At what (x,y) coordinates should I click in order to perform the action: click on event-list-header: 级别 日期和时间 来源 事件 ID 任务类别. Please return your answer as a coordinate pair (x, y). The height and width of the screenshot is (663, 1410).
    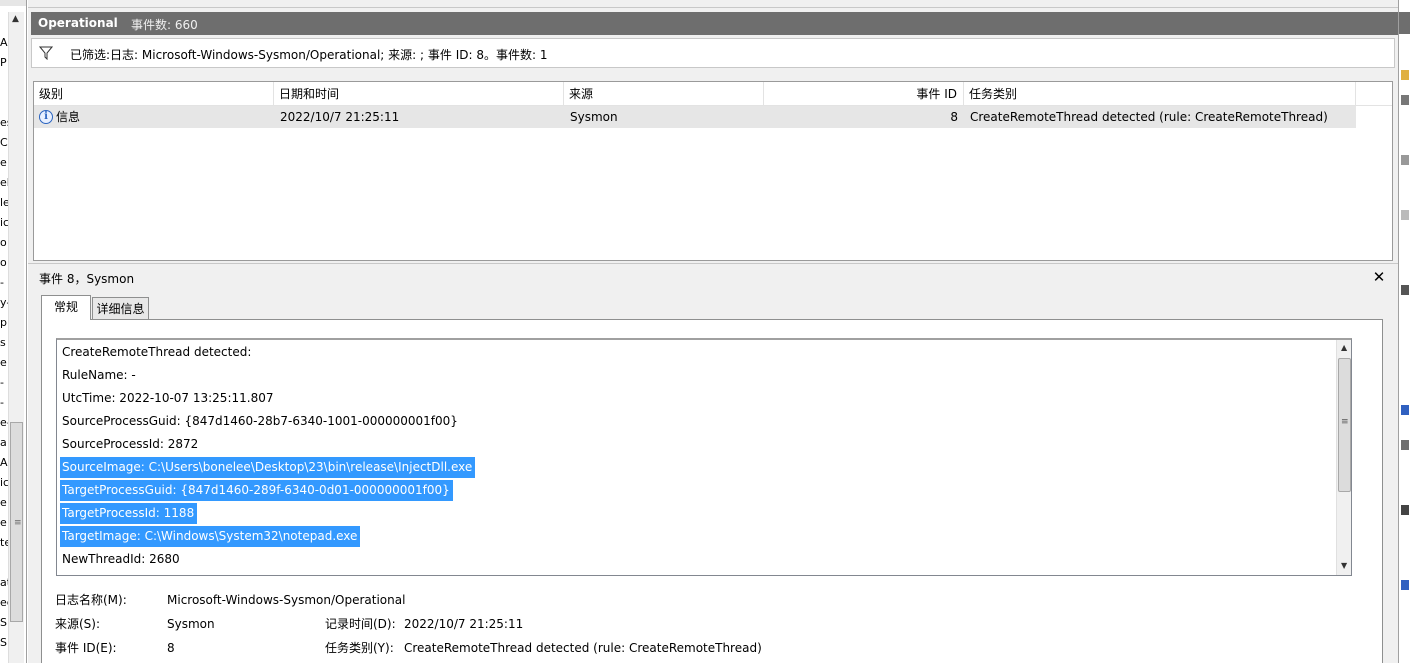
    Looking at the image, I should click on (713, 94).